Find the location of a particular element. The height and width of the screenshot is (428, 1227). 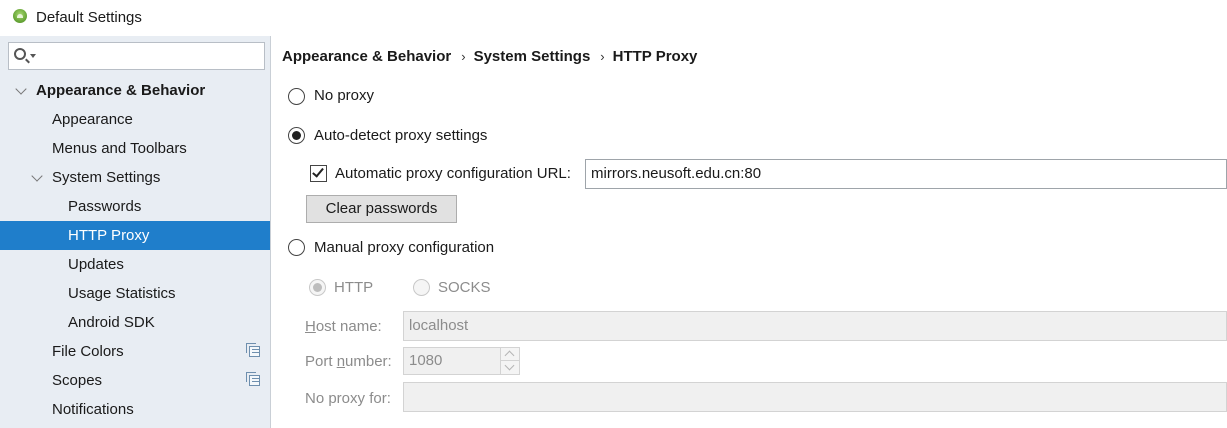

search-icon is located at coordinates (20, 54).